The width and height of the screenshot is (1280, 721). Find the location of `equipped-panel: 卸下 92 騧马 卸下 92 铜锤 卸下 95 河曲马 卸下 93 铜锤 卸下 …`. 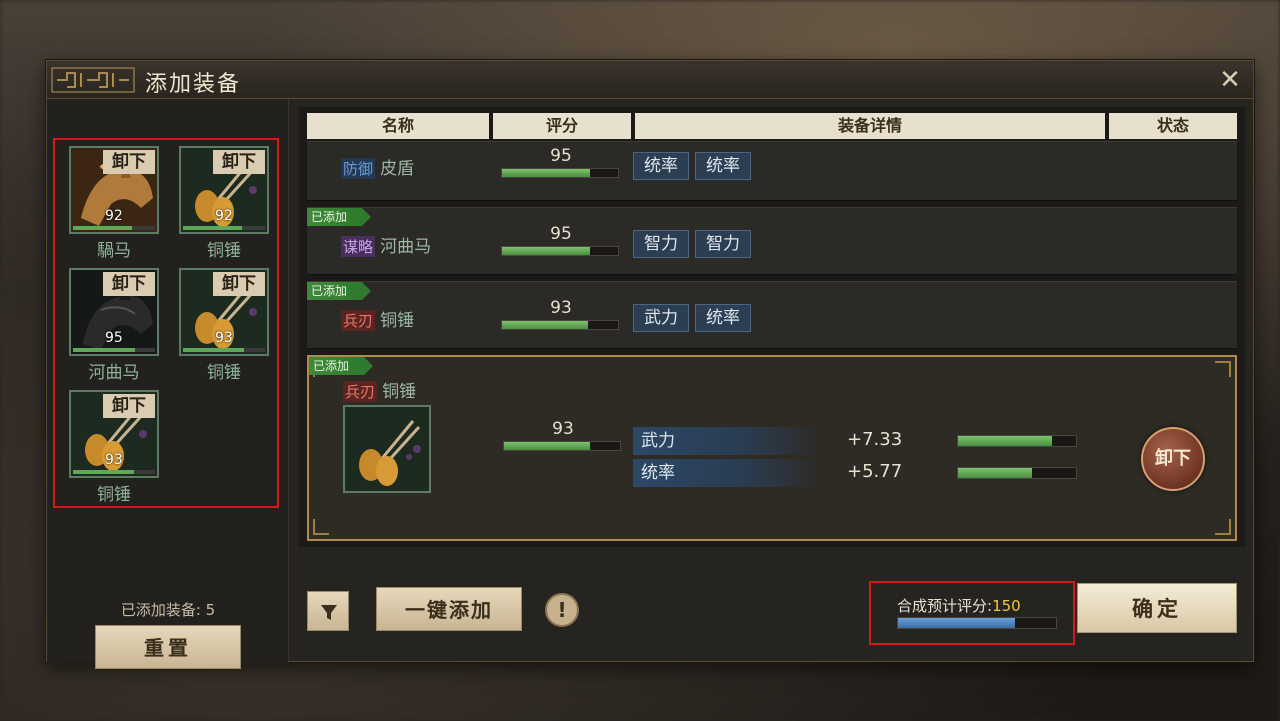

equipped-panel: 卸下 92 騧马 卸下 92 铜锤 卸下 95 河曲马 卸下 93 铜锤 卸下 … is located at coordinates (168, 384).